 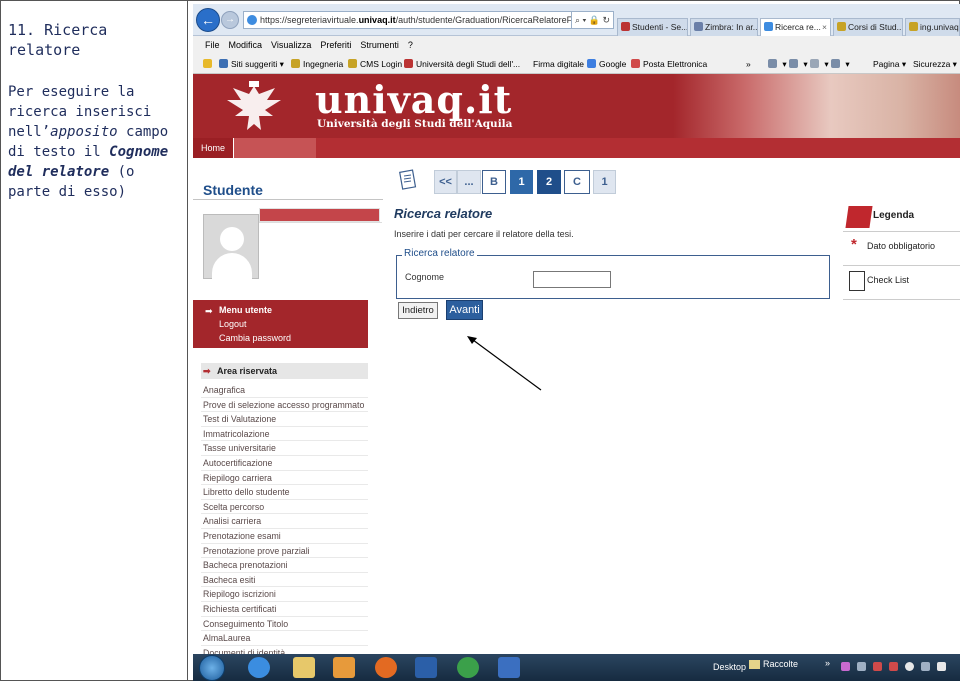 I want to click on wizard-step-c: C, so click(x=577, y=182).